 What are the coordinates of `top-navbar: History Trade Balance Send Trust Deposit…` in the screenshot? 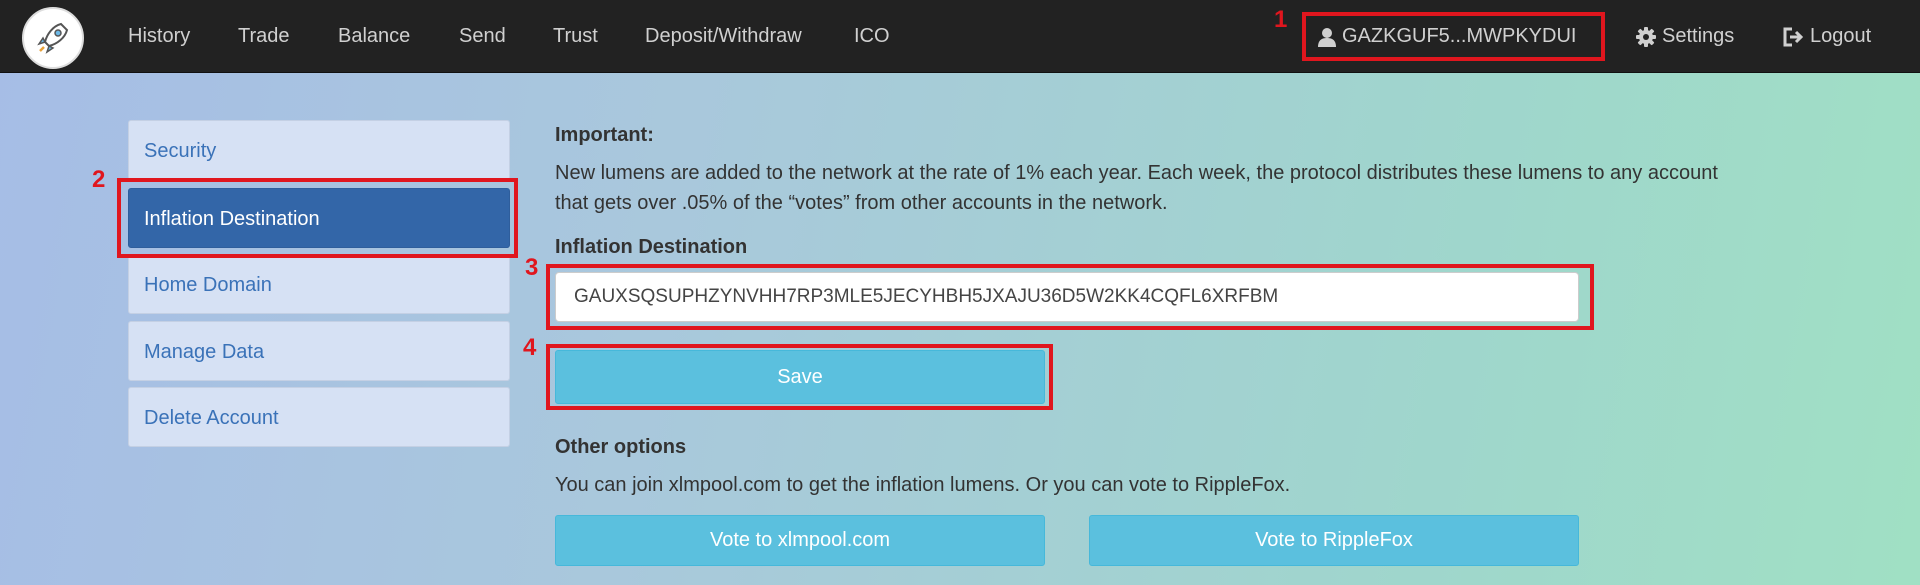 It's located at (960, 36).